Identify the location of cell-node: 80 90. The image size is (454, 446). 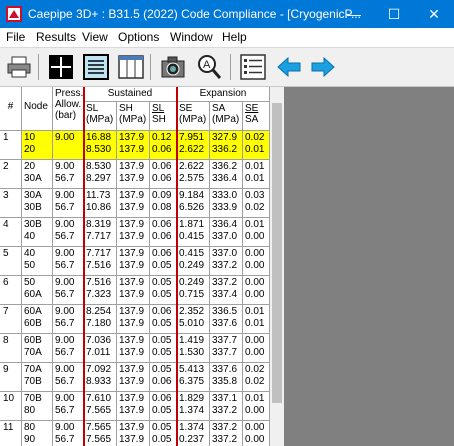
(37, 433).